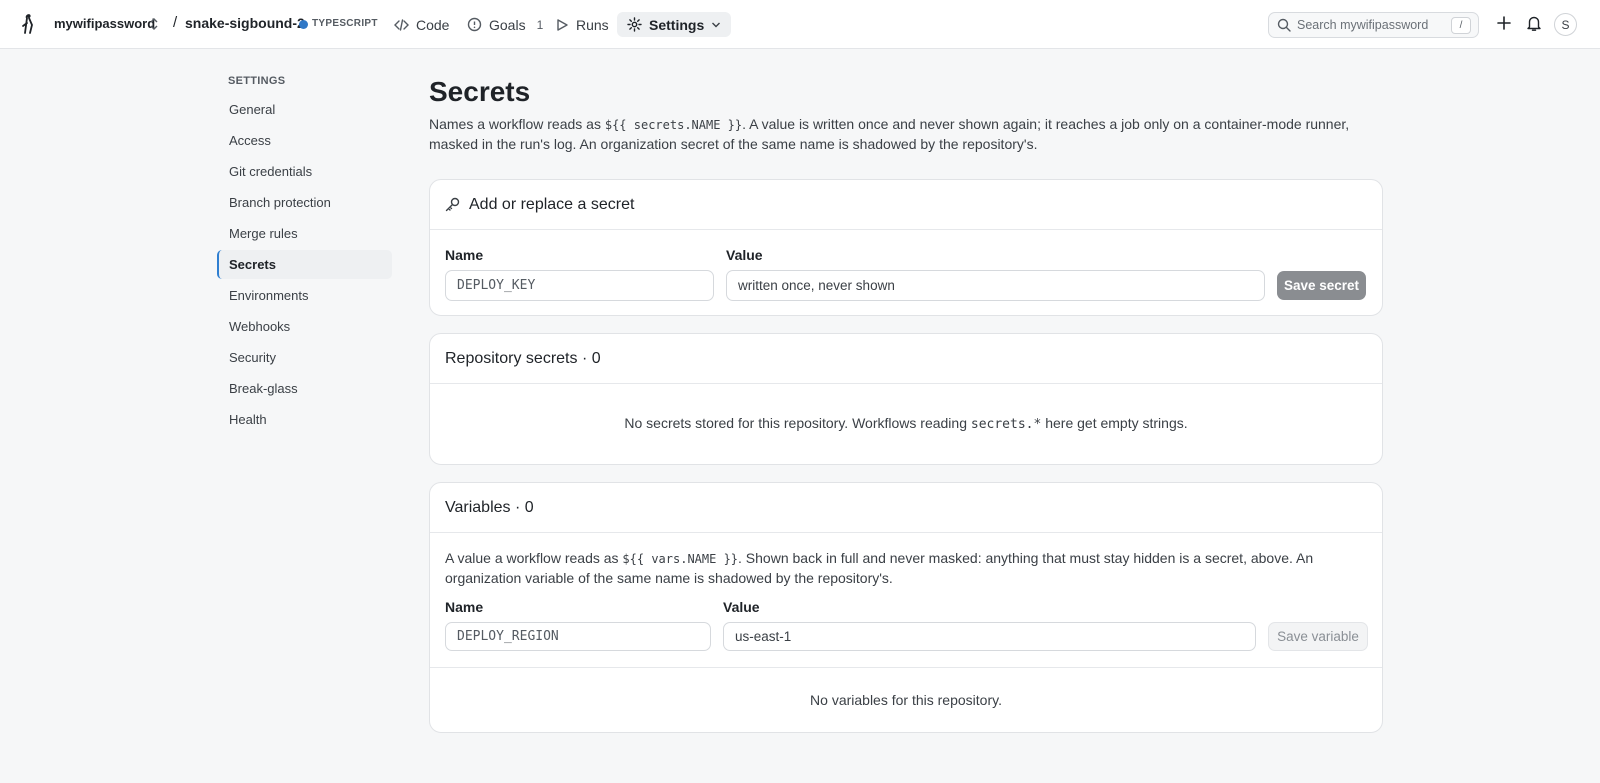 This screenshot has height=783, width=1600. I want to click on variables-header: Variables · 0, so click(906, 508).